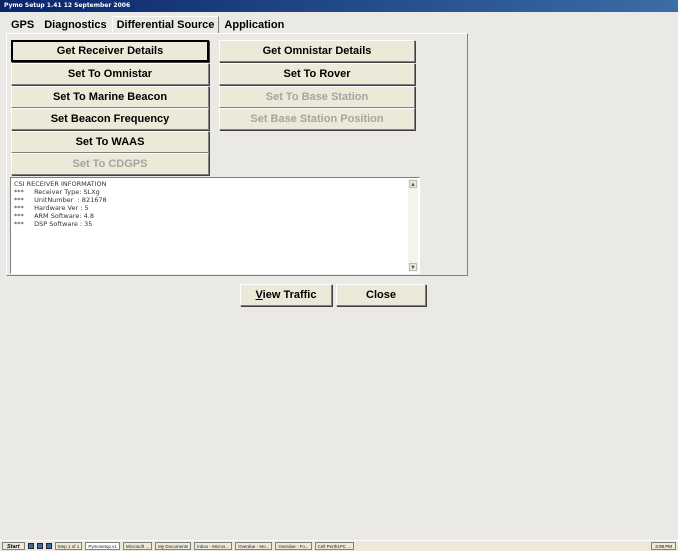 This screenshot has height=551, width=678. Describe the element at coordinates (110, 119) in the screenshot. I see `set-beacon-frequency-button: Set Beacon Frequency` at that location.